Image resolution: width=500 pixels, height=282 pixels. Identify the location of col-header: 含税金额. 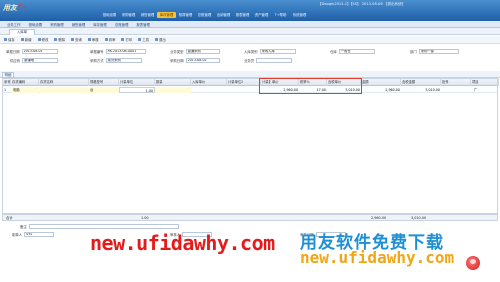
(421, 82).